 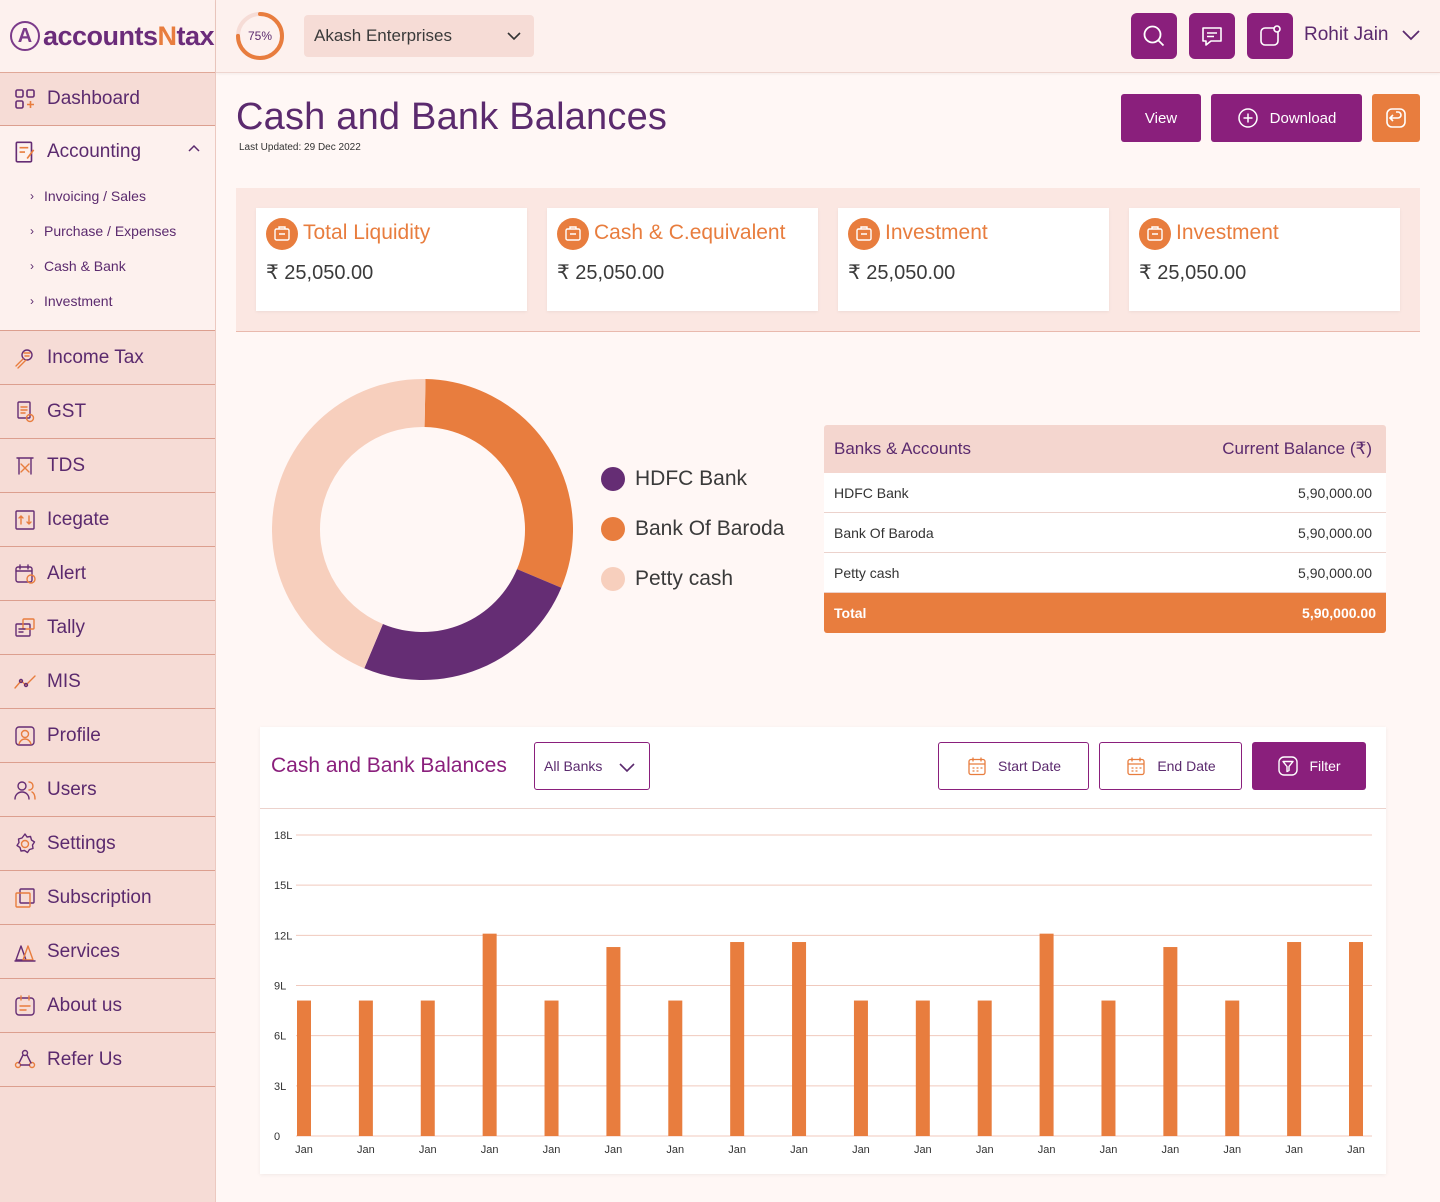 What do you see at coordinates (25, 466) in the screenshot?
I see `tds-icon` at bounding box center [25, 466].